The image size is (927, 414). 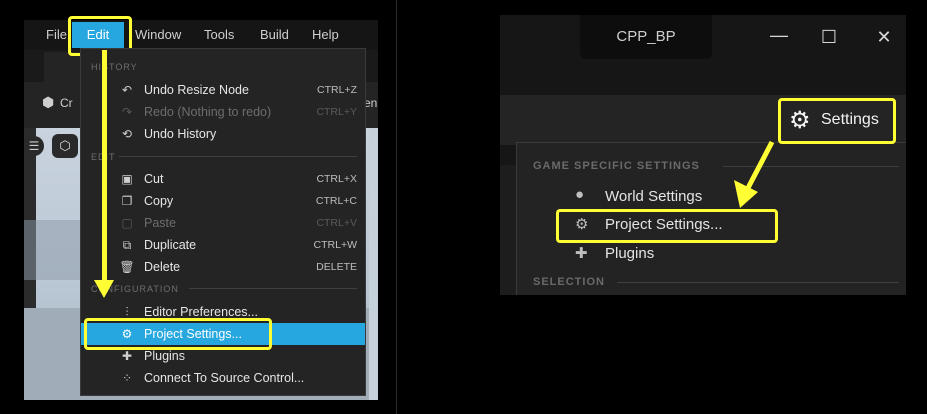 I want to click on section-game-specific: GAME SPECIFIC SETTINGS, so click(x=616, y=166).